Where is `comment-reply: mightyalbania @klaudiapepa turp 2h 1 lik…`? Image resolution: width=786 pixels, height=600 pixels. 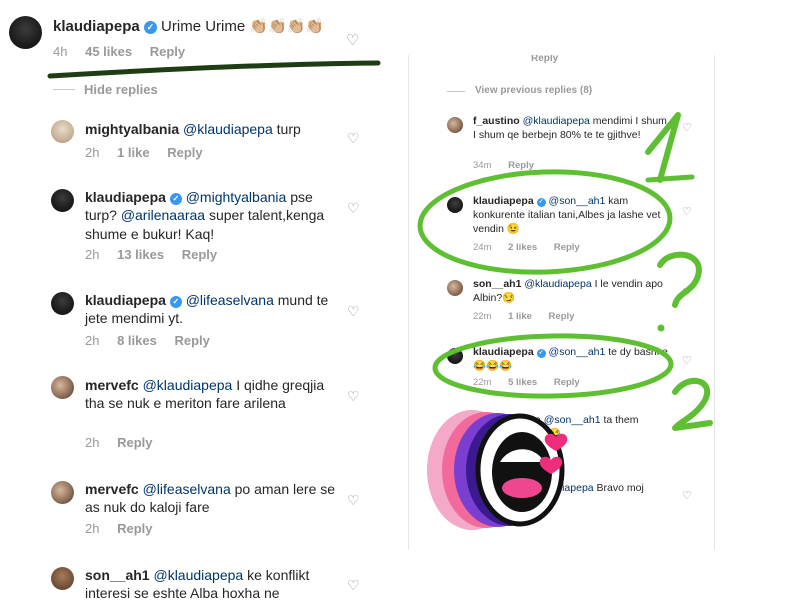 comment-reply: mightyalbania @klaudiapepa turp 2h 1 lik… is located at coordinates (189, 142).